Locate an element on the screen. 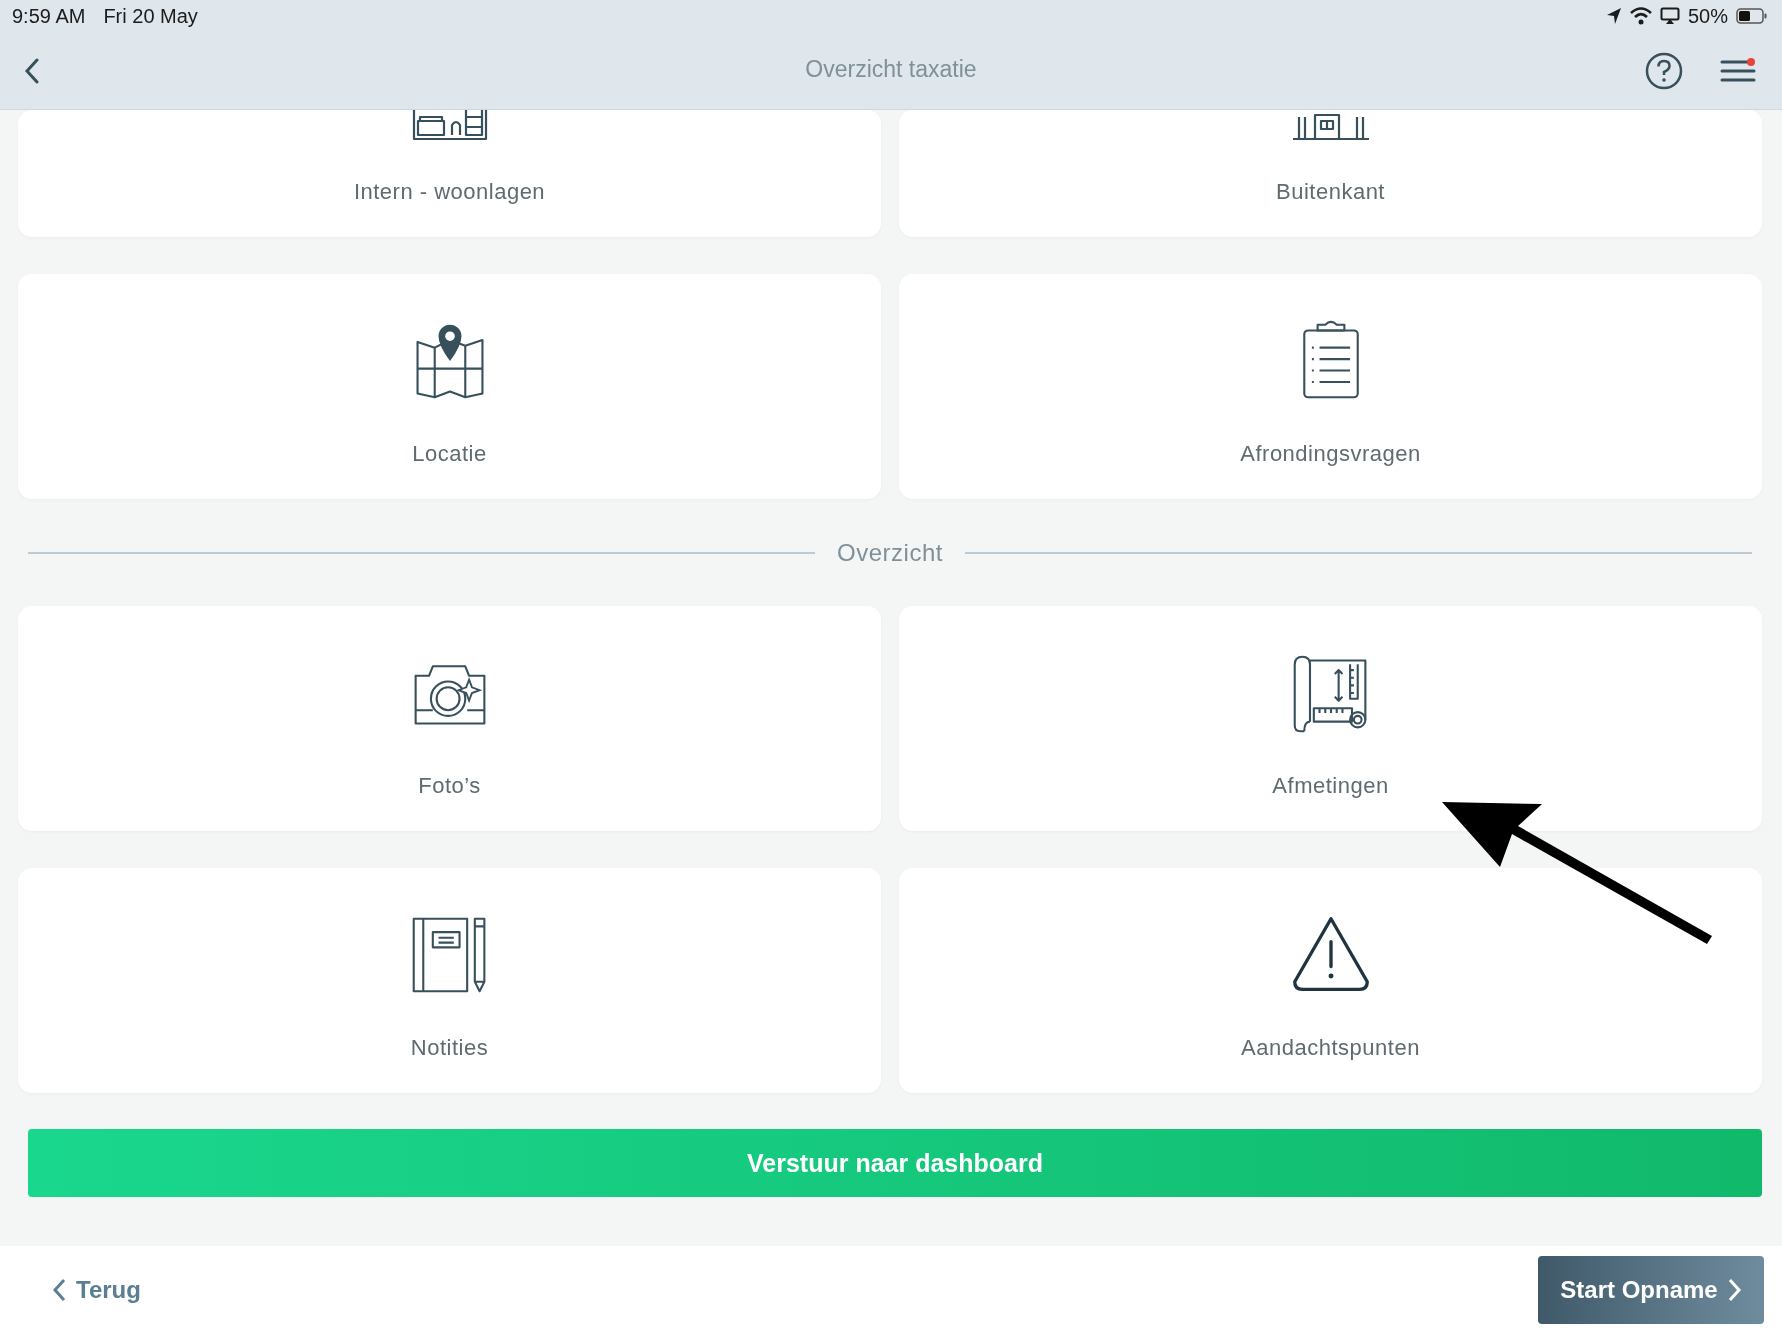  menu-tile: Buitenkant is located at coordinates (1330, 173).